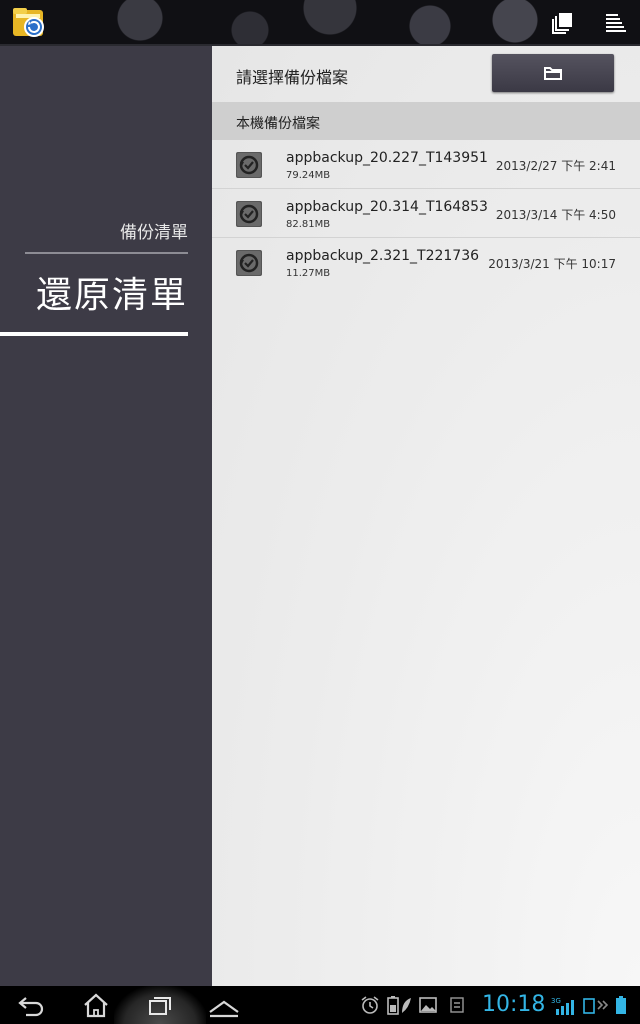  I want to click on back-icon, so click(32, 1005).